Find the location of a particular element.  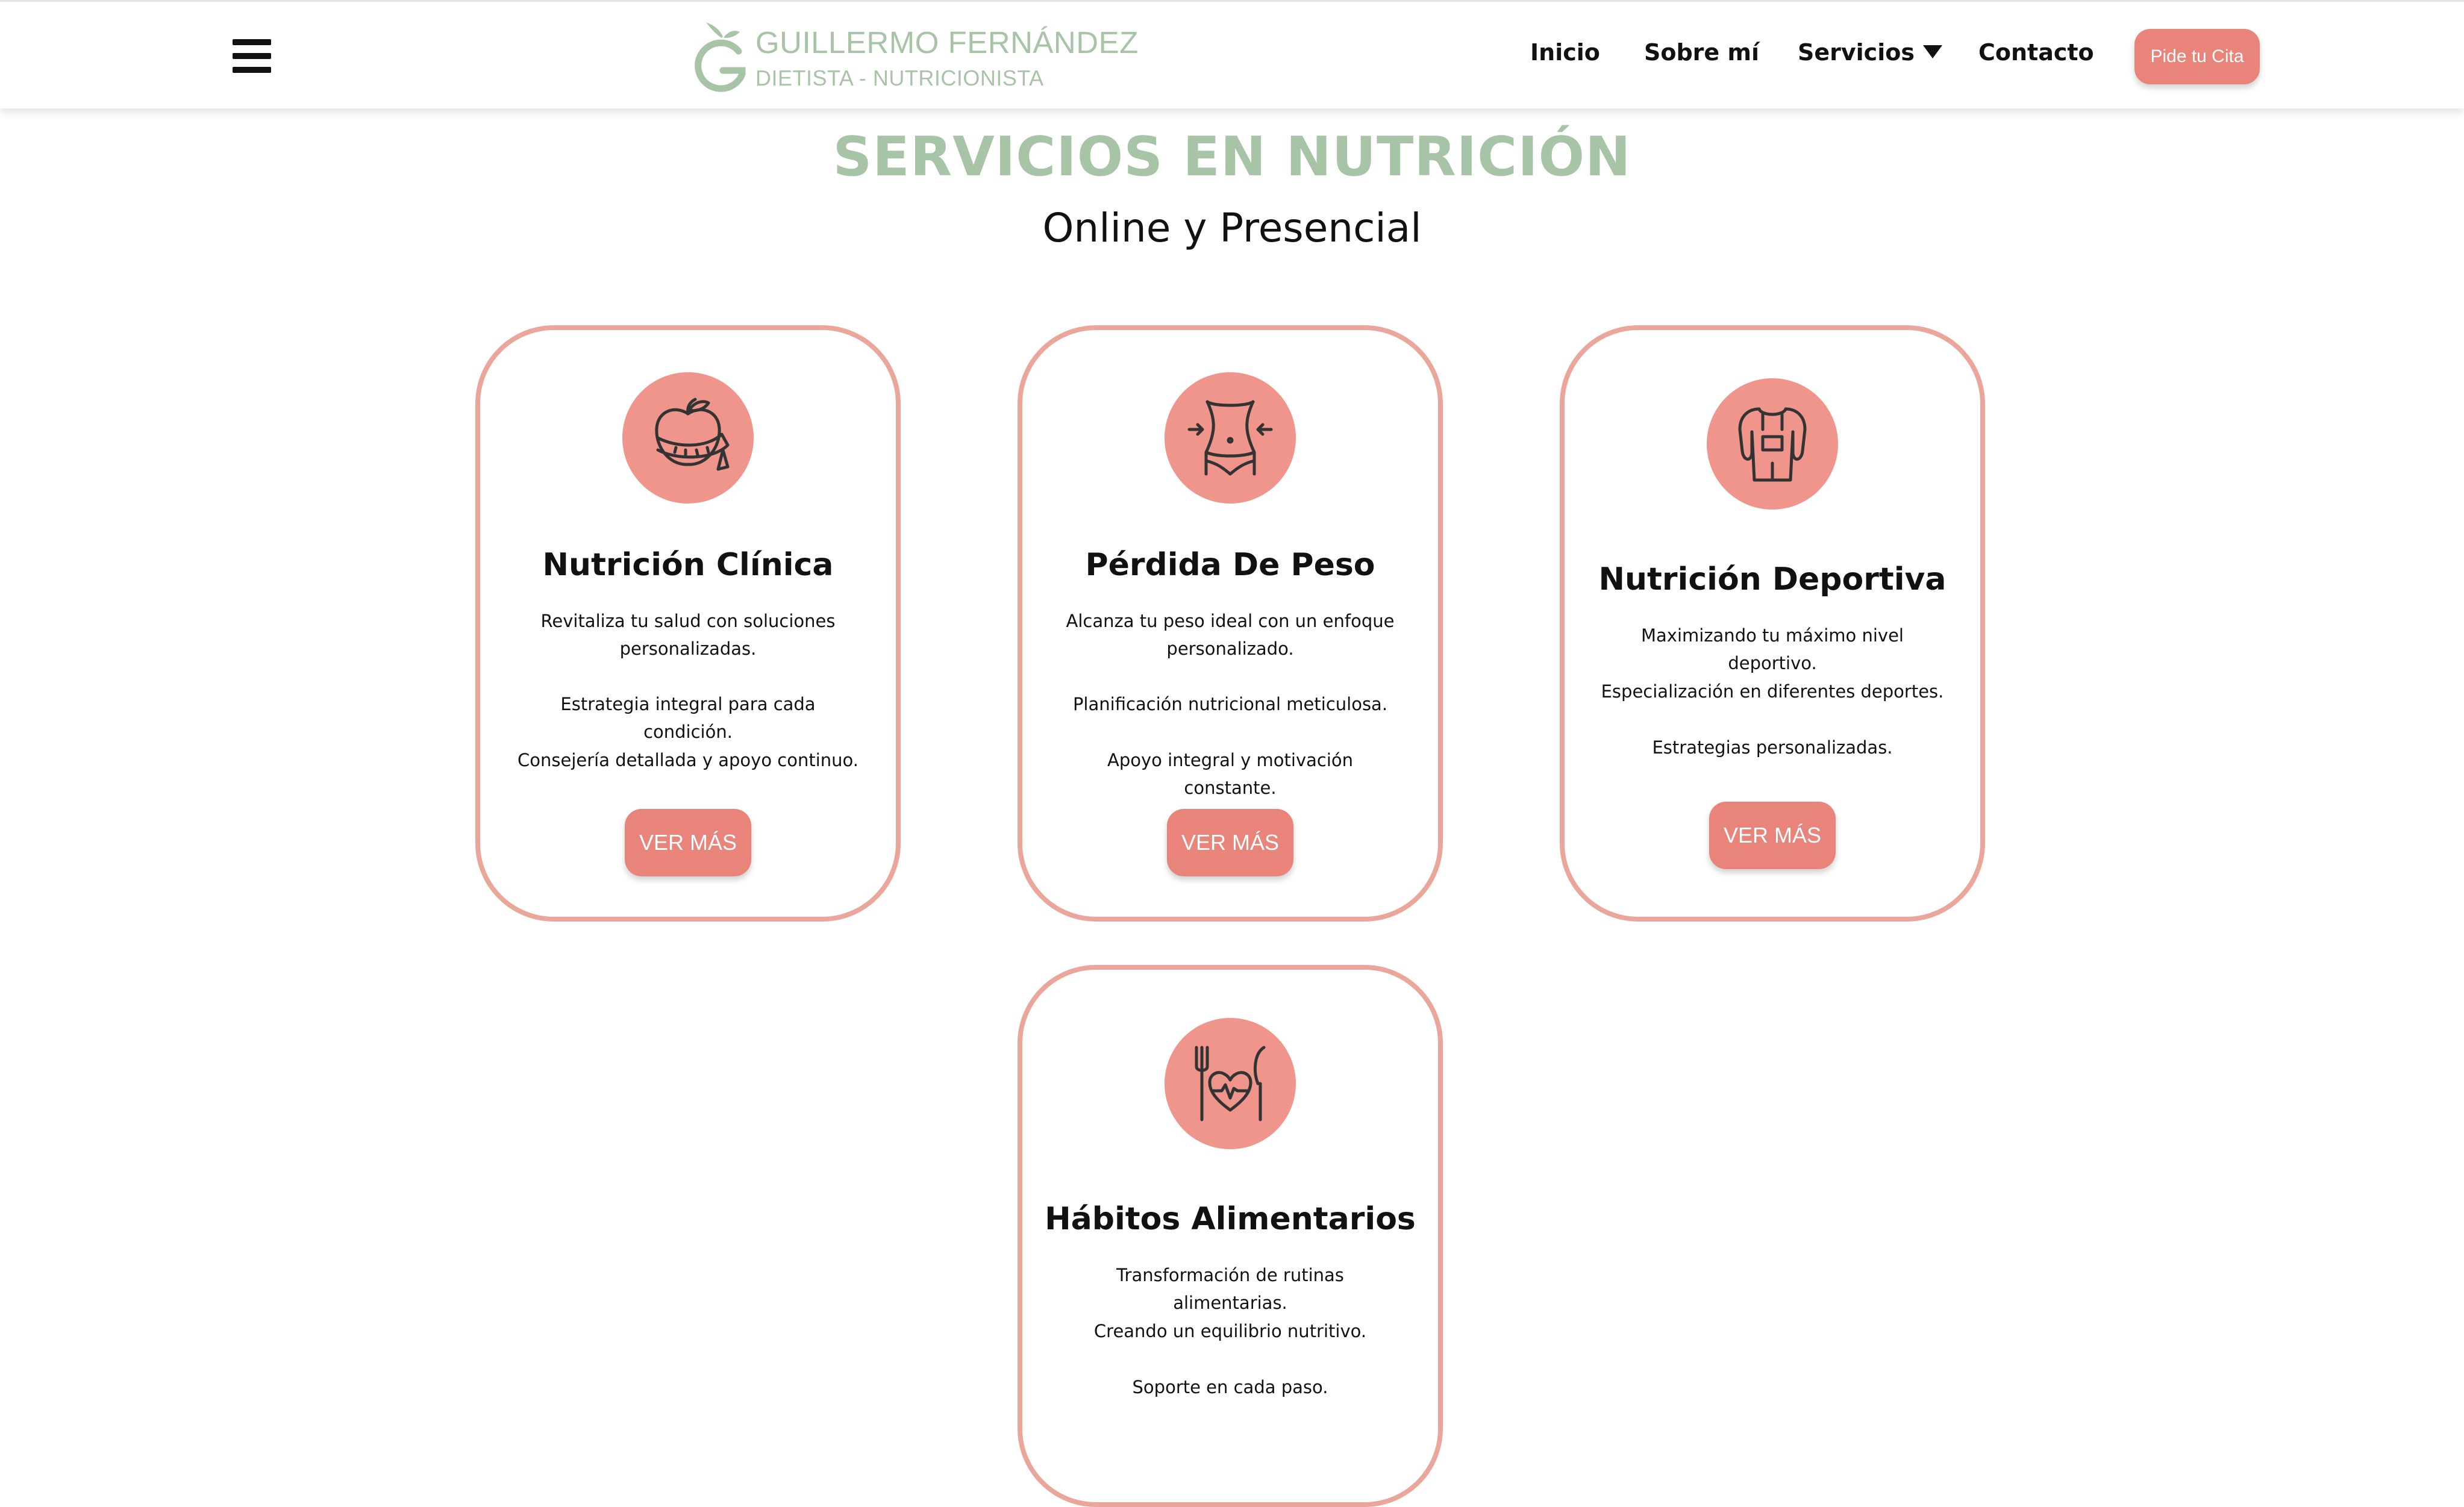

card-line: Estrategias personalizadas. is located at coordinates (1772, 747).